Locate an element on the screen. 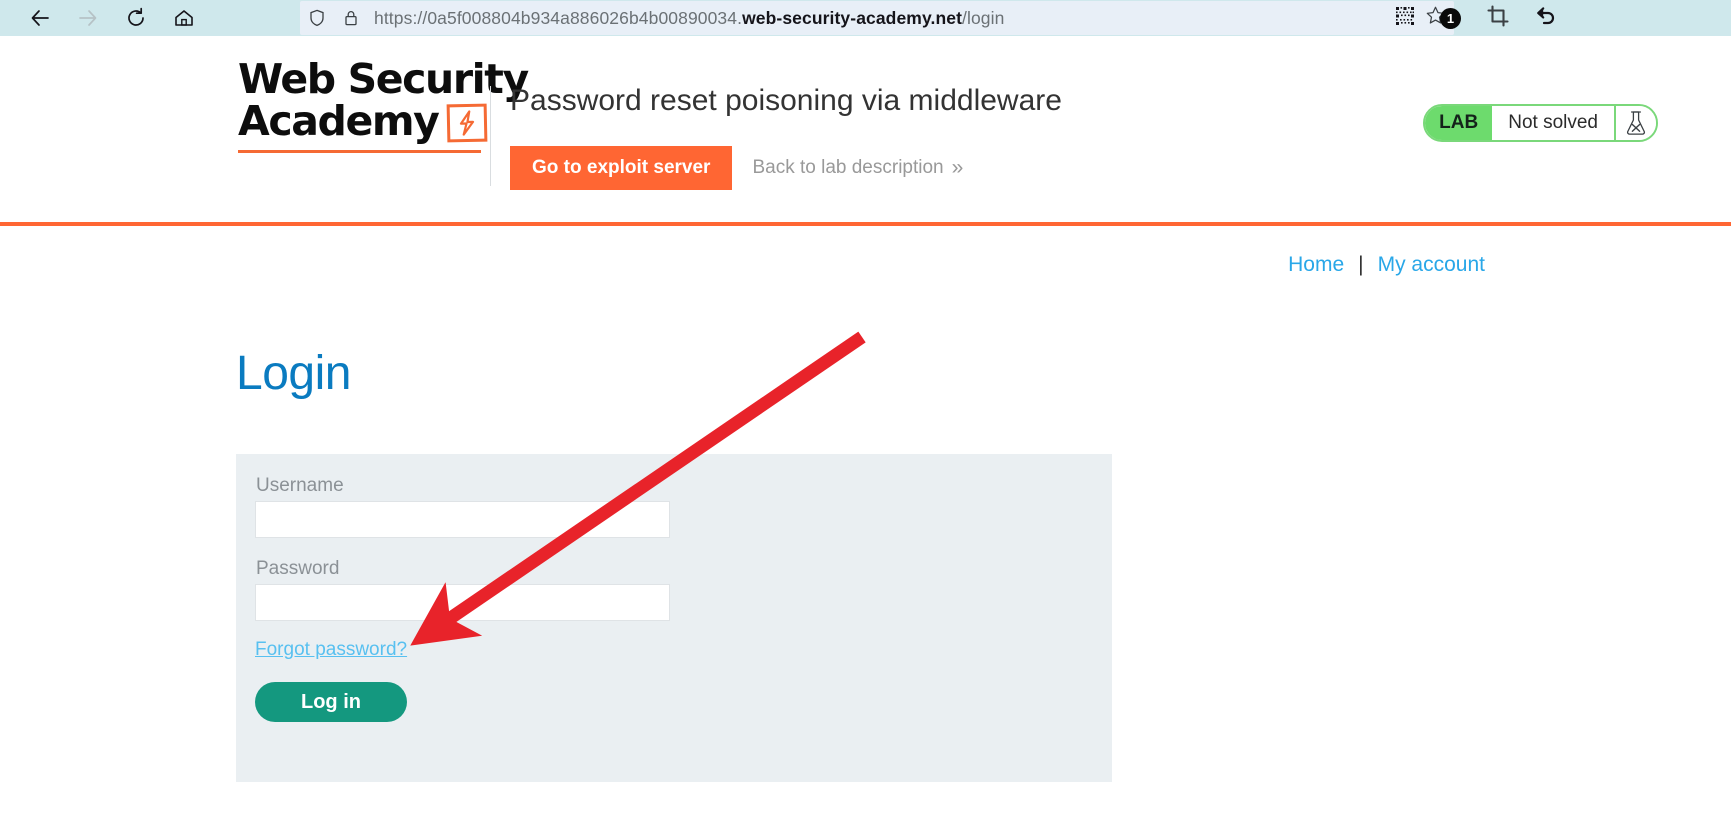  notification-count-badge: 1 is located at coordinates (1450, 18).